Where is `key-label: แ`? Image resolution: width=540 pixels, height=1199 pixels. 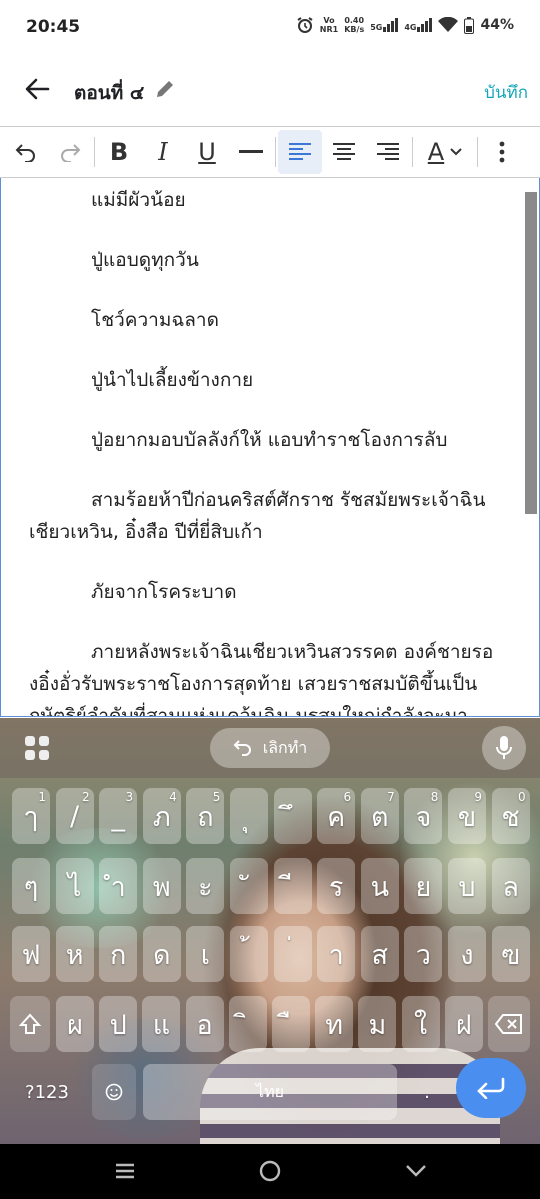 key-label: แ is located at coordinates (161, 1025).